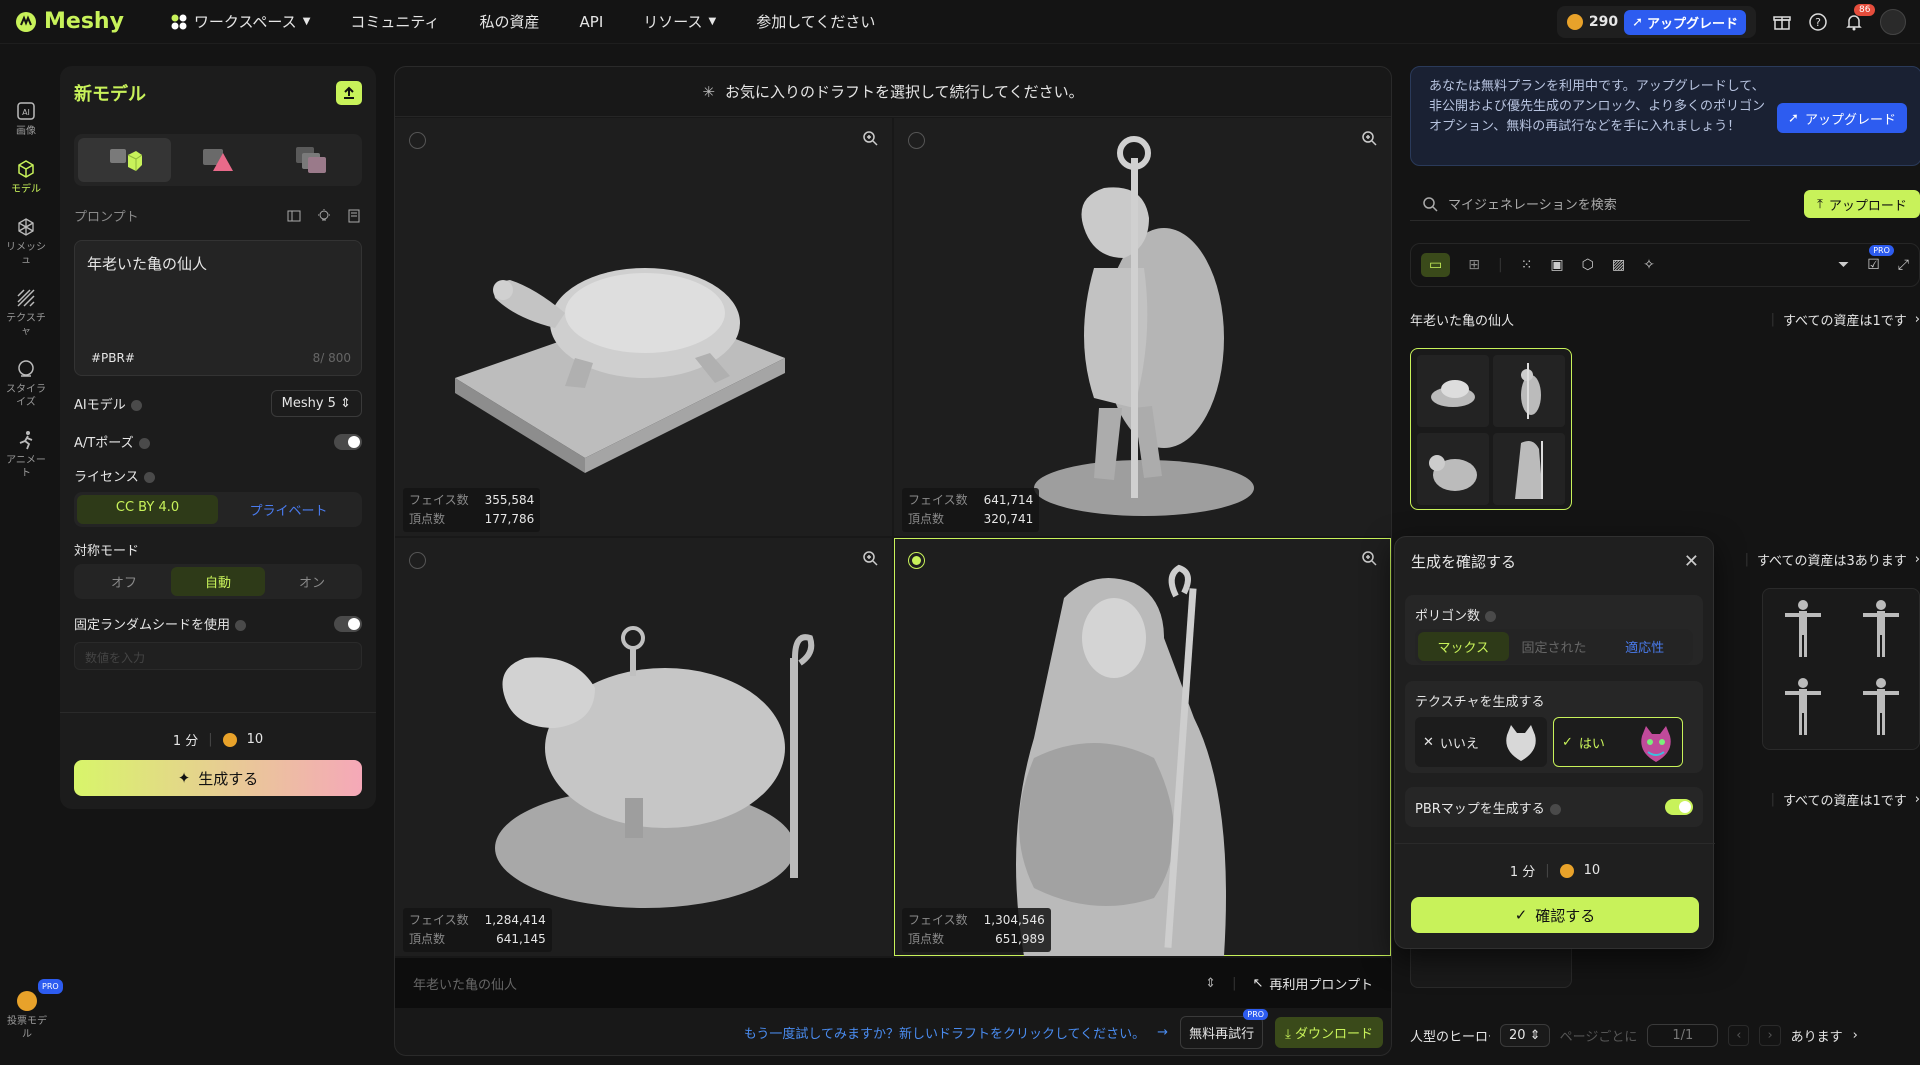 This screenshot has width=1920, height=1065. I want to click on tab-text-to-3d, so click(125, 160).